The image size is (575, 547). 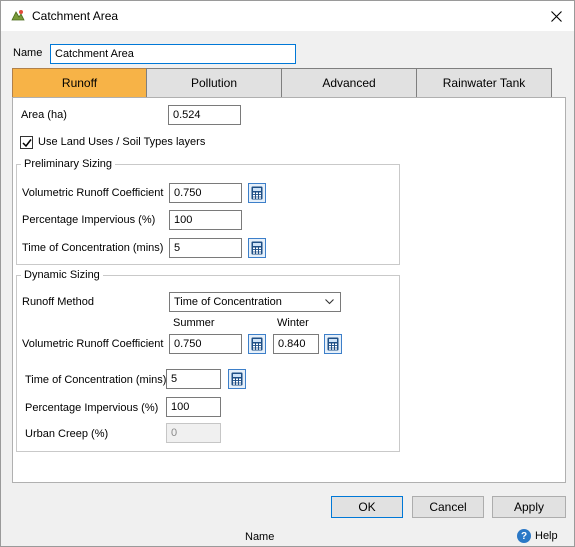 What do you see at coordinates (58, 302) in the screenshot?
I see `runoff-method-label: Runoff Method` at bounding box center [58, 302].